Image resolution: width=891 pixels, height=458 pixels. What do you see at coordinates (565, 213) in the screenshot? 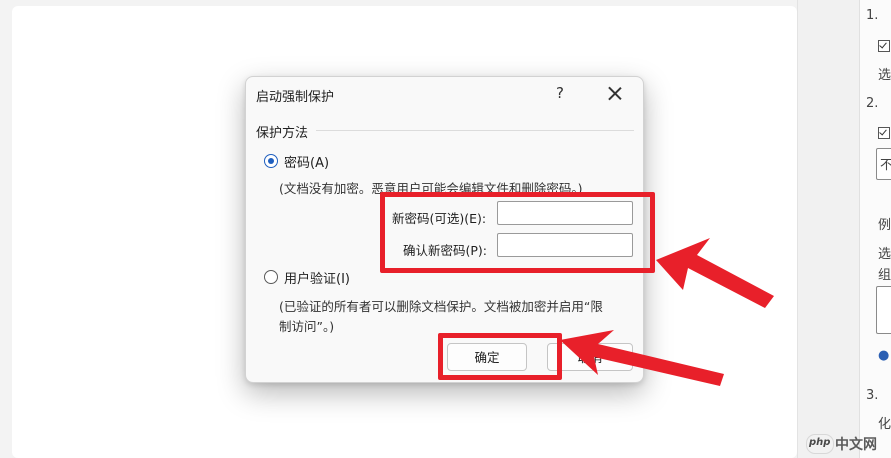
I see `new-password-input` at bounding box center [565, 213].